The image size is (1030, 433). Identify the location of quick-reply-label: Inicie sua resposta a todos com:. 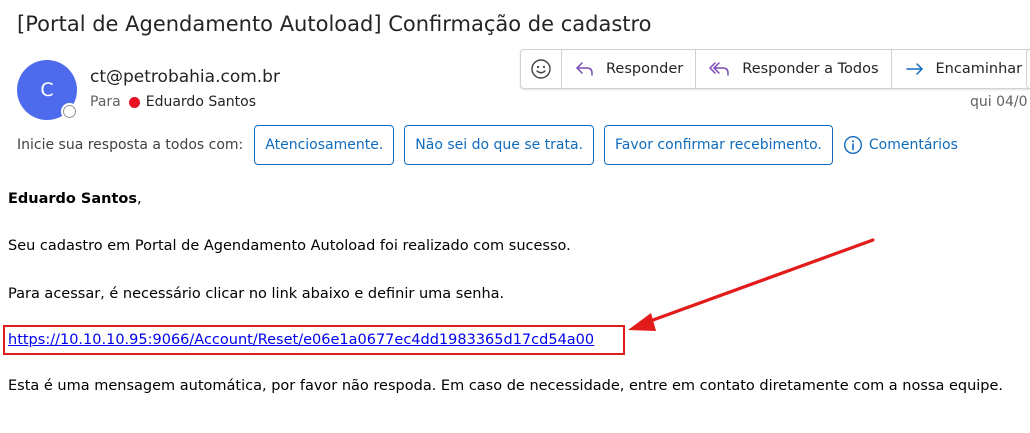
(130, 145).